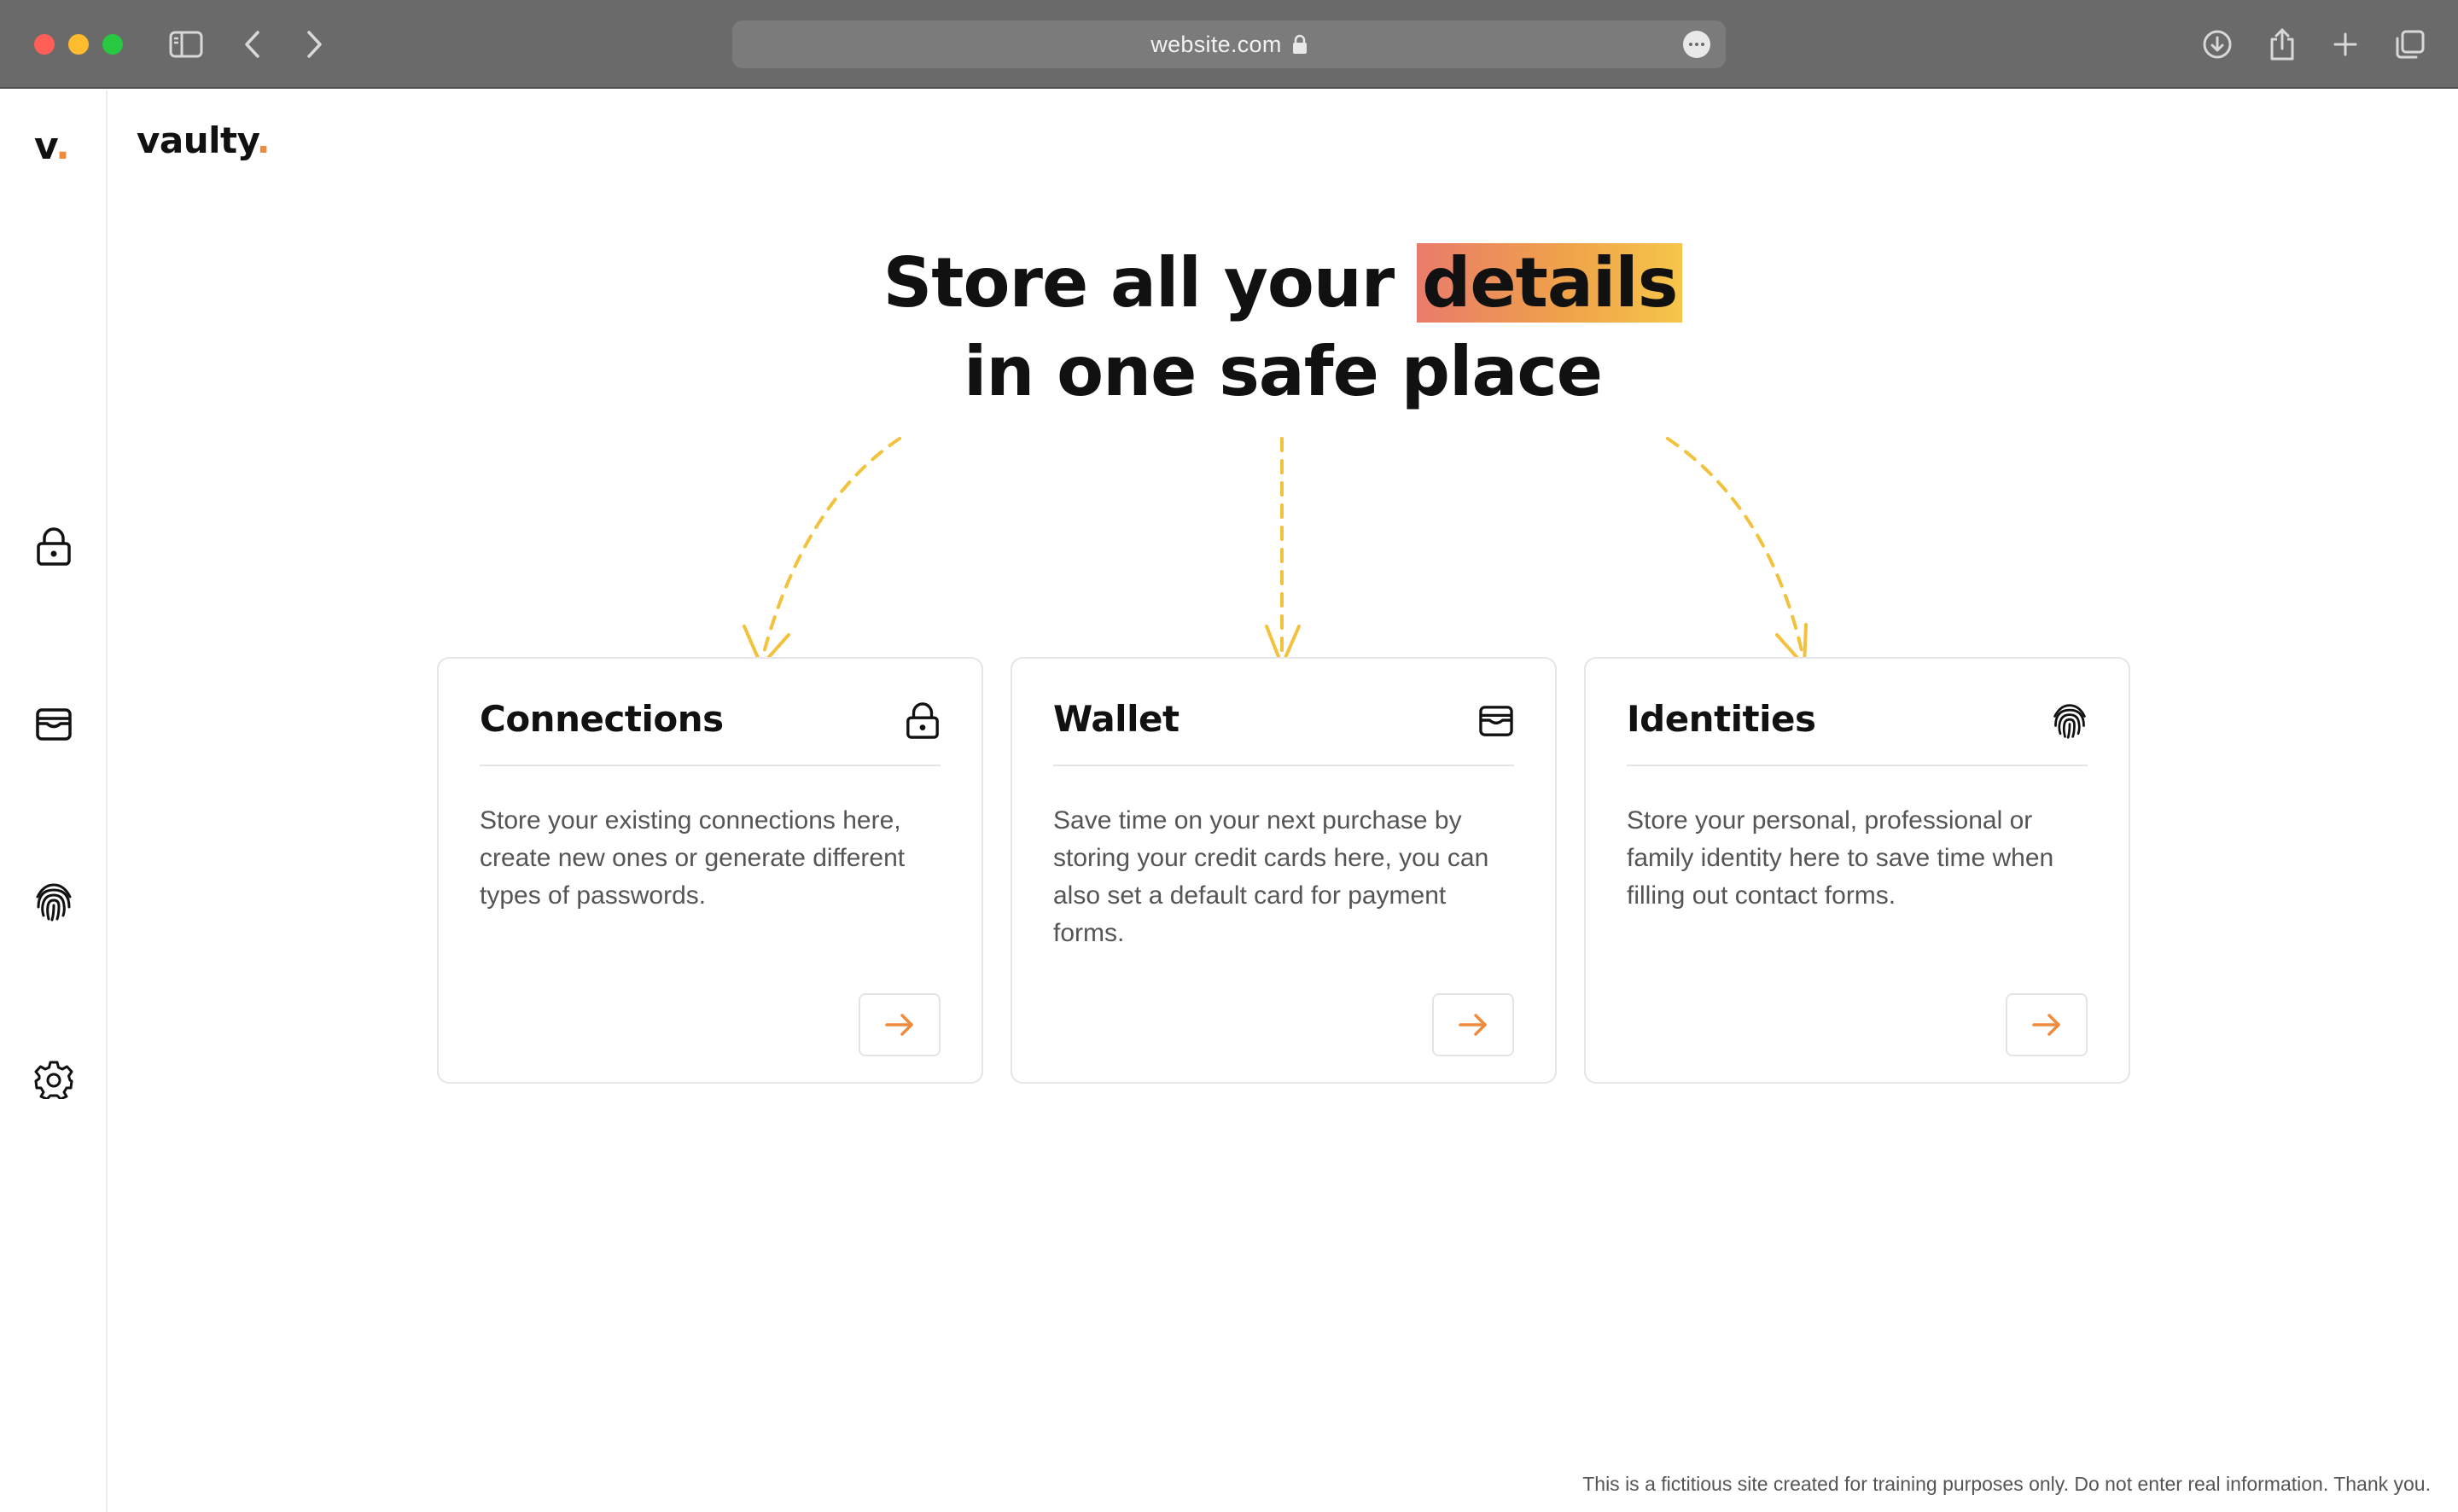 This screenshot has height=1512, width=2458. I want to click on card-title: Wallet, so click(1116, 719).